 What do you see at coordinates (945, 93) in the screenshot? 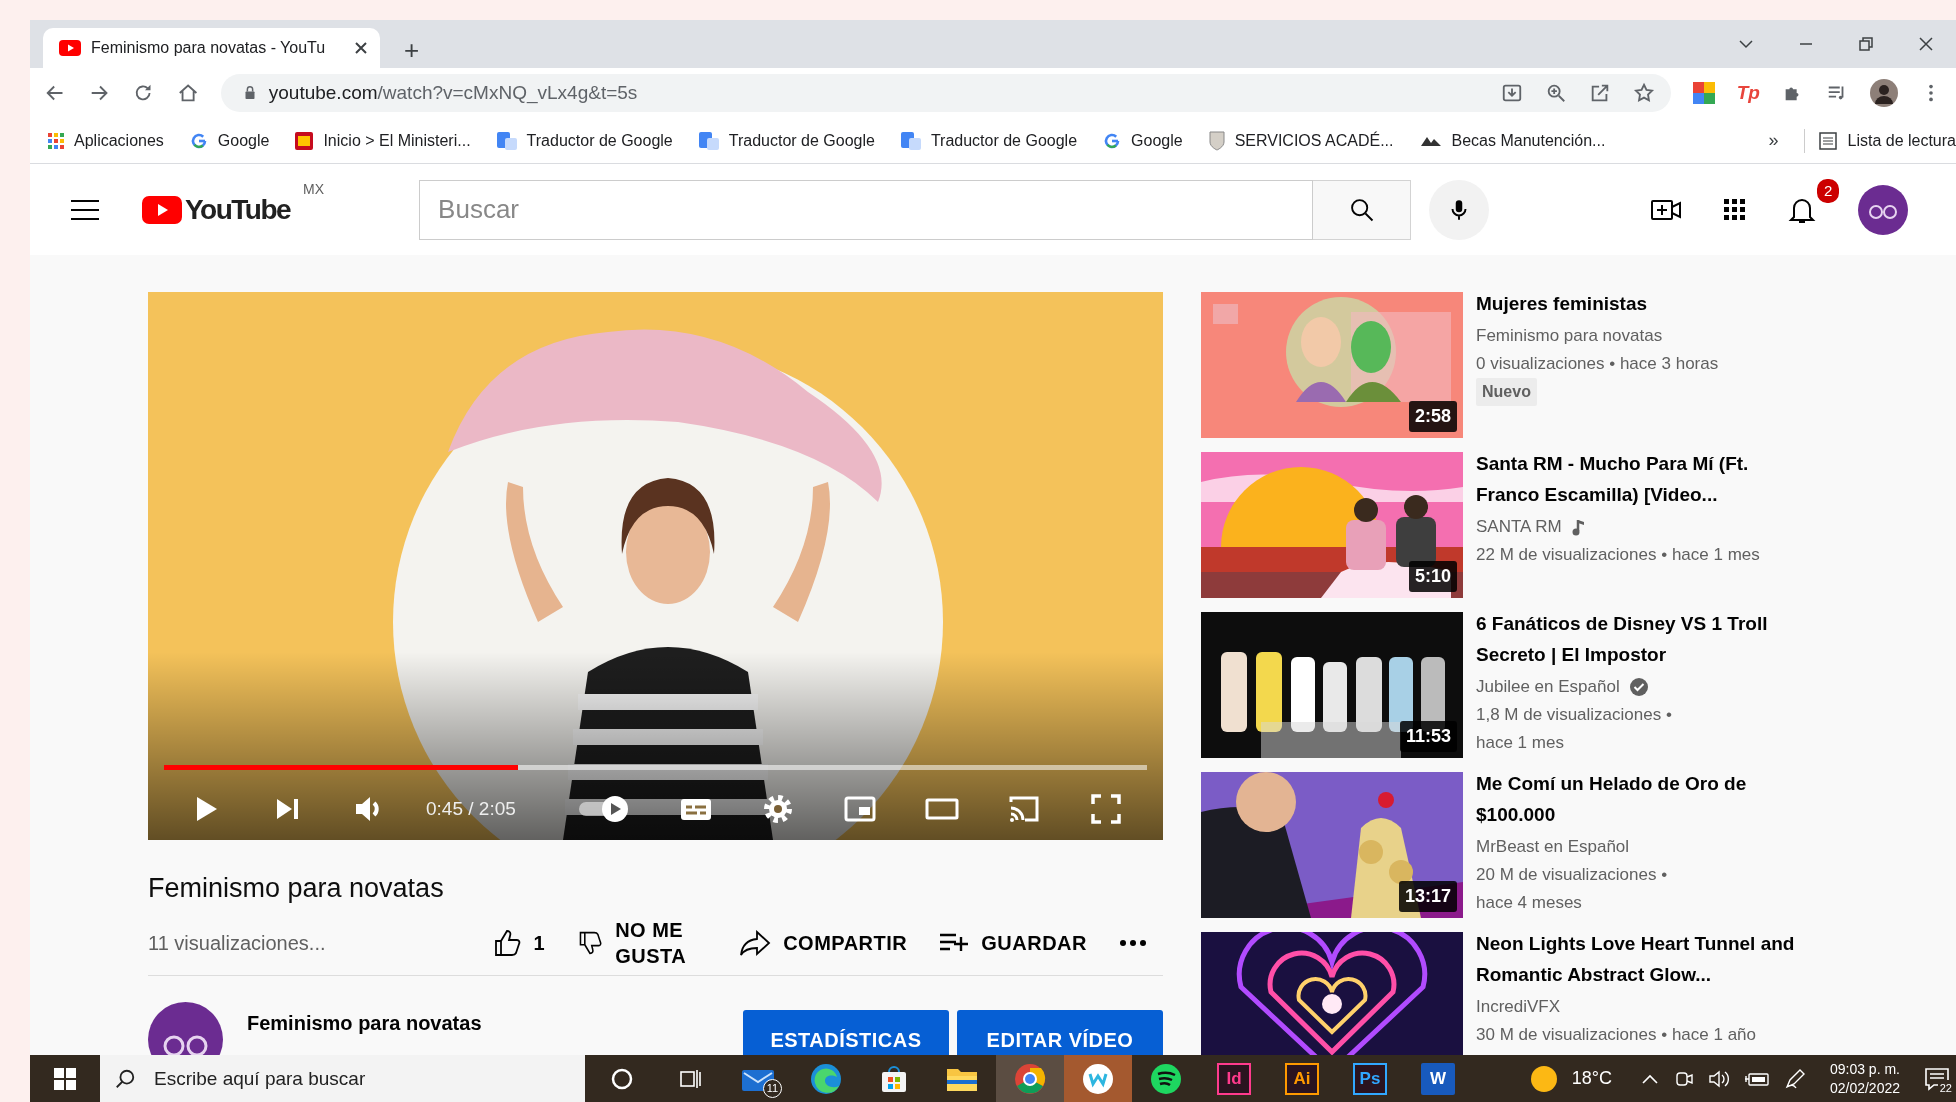
I see `address-bar: youtube.com/watch?v=cMxNQ_vLx4g&t=5s` at bounding box center [945, 93].